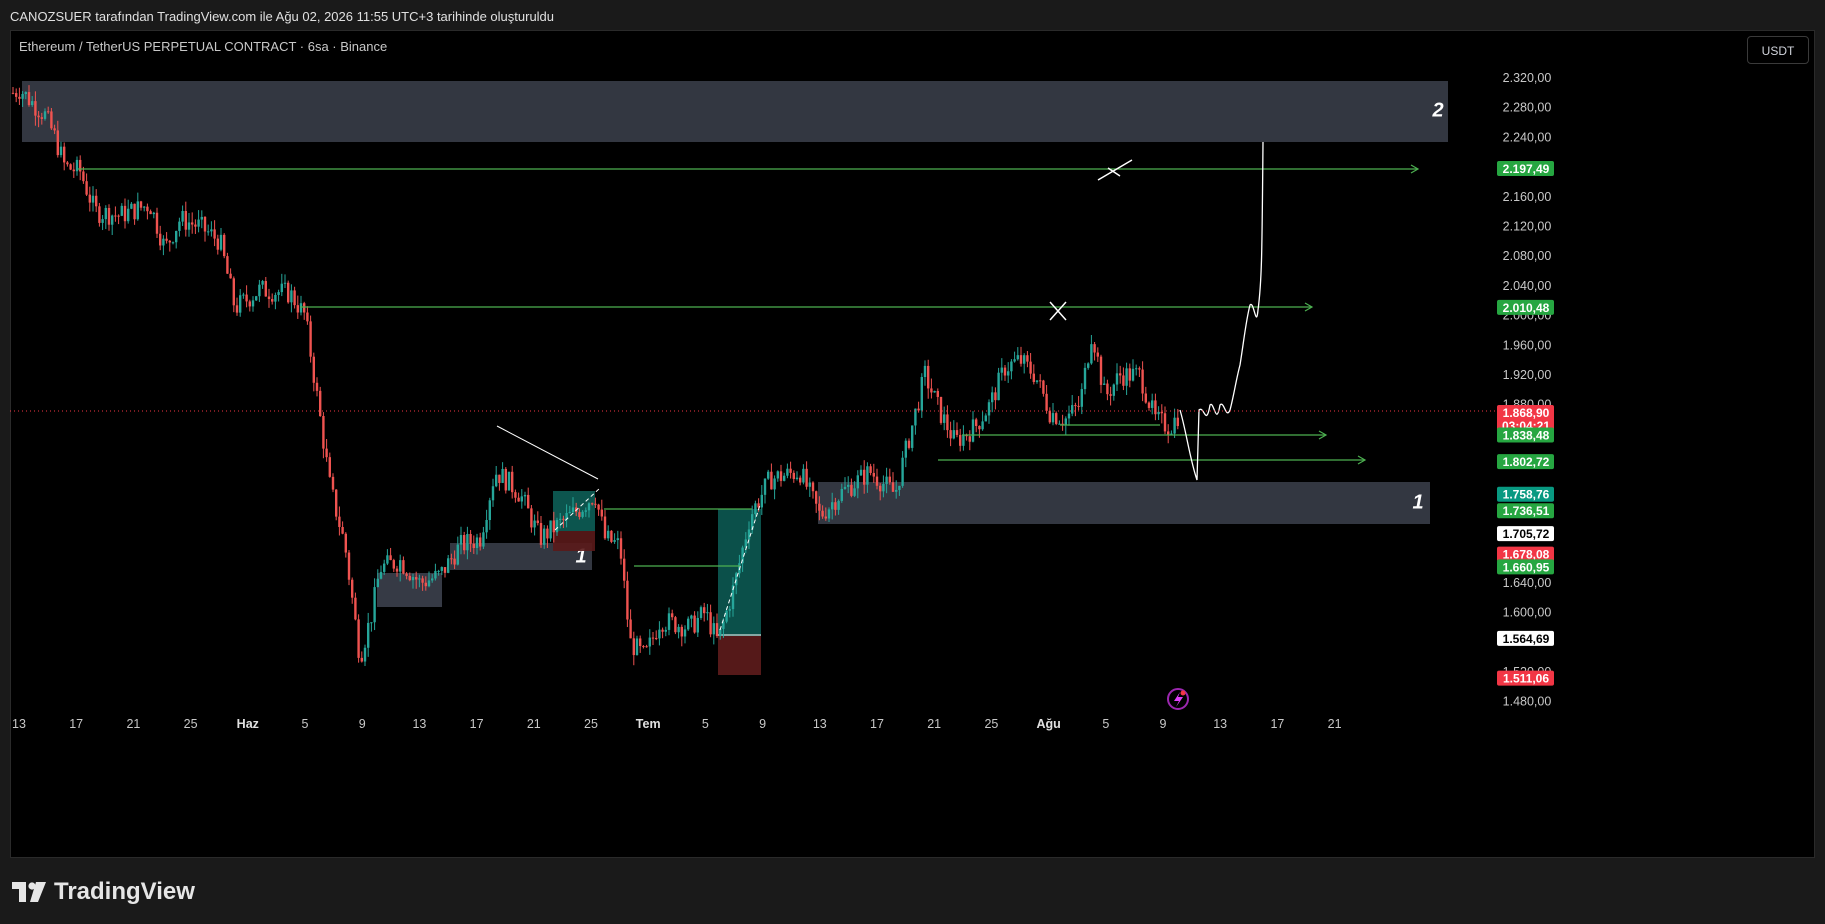 This screenshot has height=924, width=1825. I want to click on currency-button: USDT, so click(1778, 50).